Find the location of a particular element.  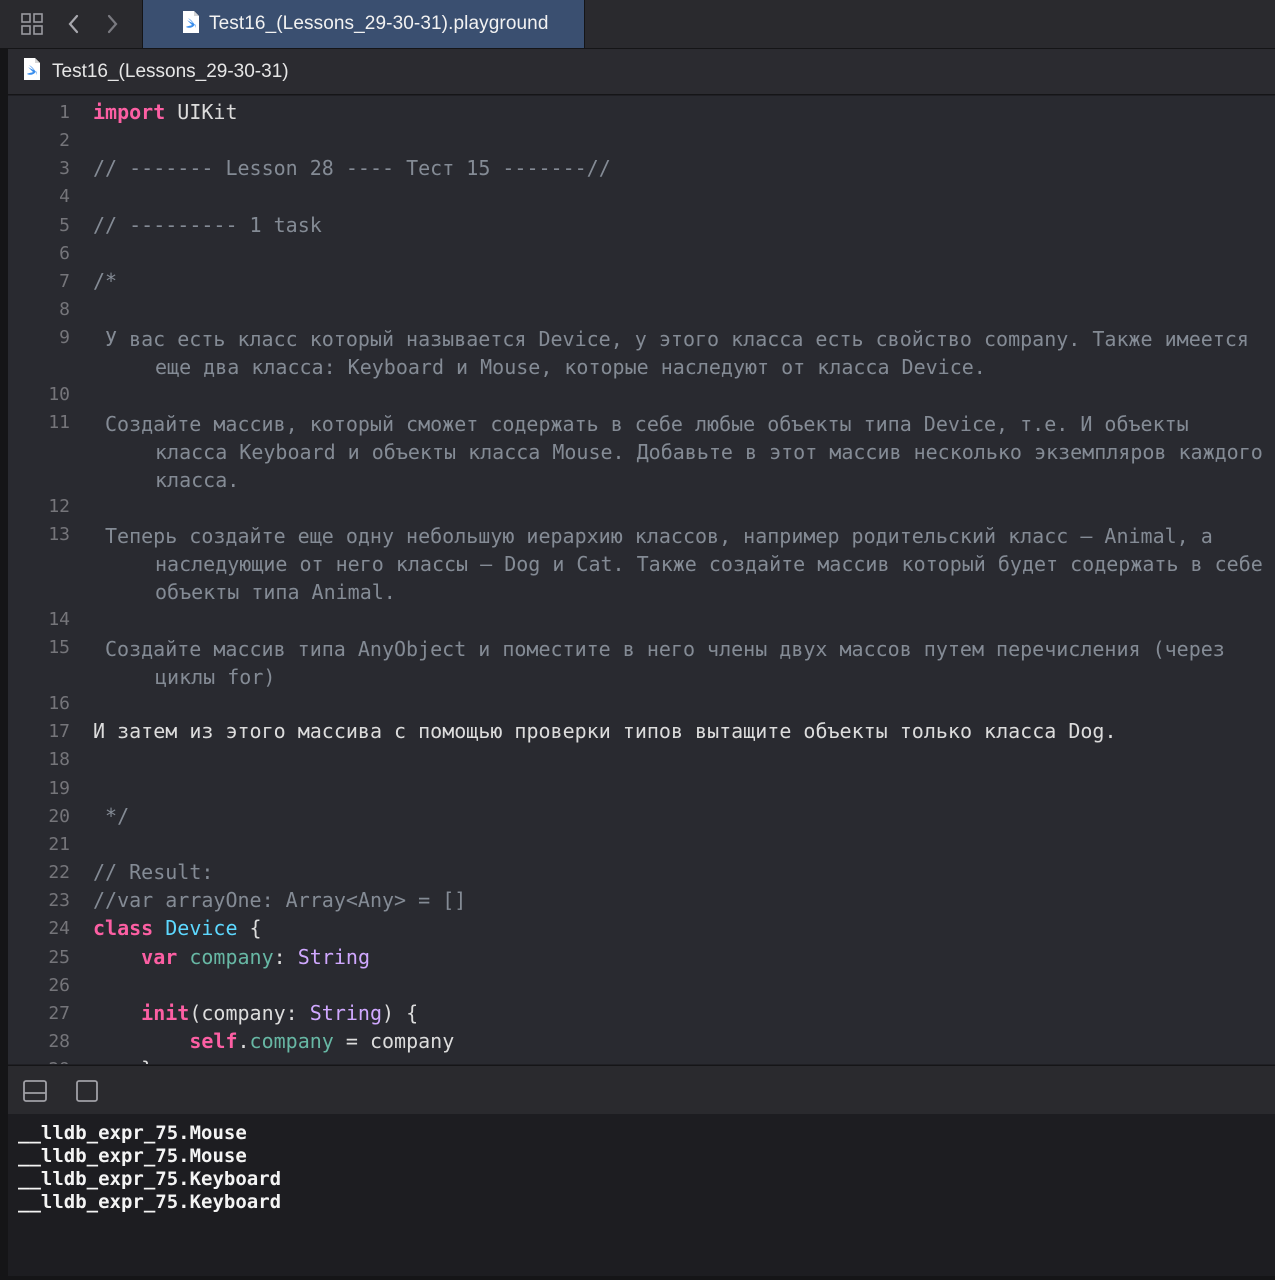

line-number: 3 is located at coordinates (64, 169).